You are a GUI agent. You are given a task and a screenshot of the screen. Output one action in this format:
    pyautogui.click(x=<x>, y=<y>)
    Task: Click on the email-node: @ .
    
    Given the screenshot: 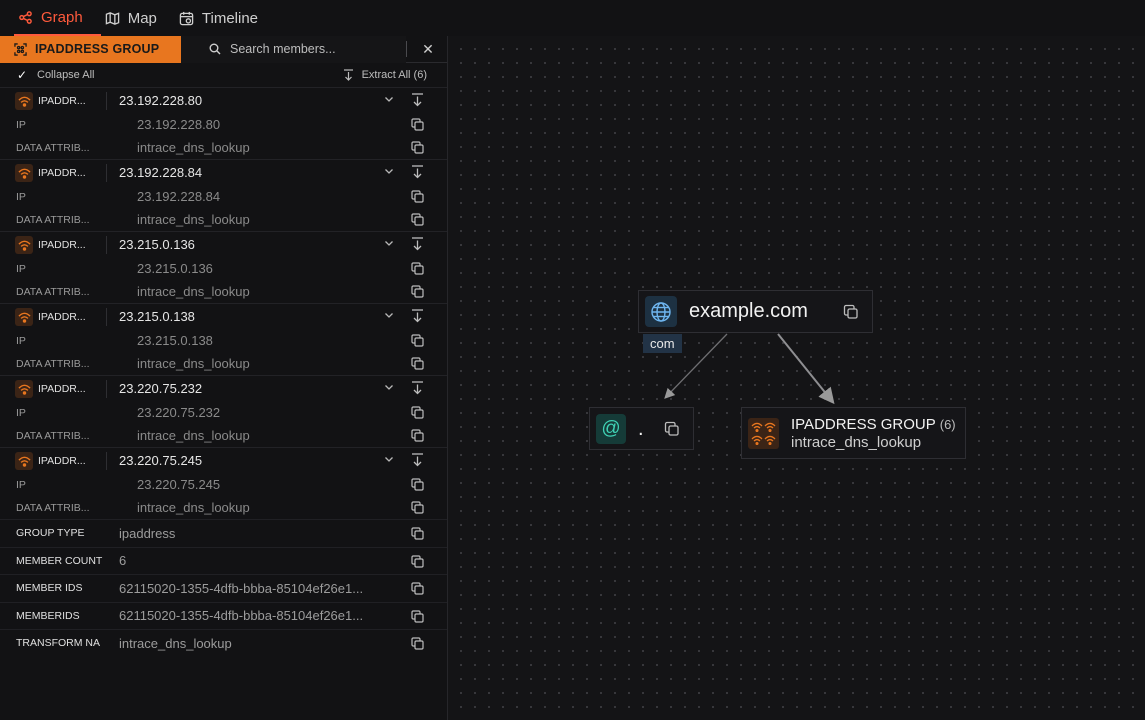 What is the action you would take?
    pyautogui.click(x=641, y=428)
    